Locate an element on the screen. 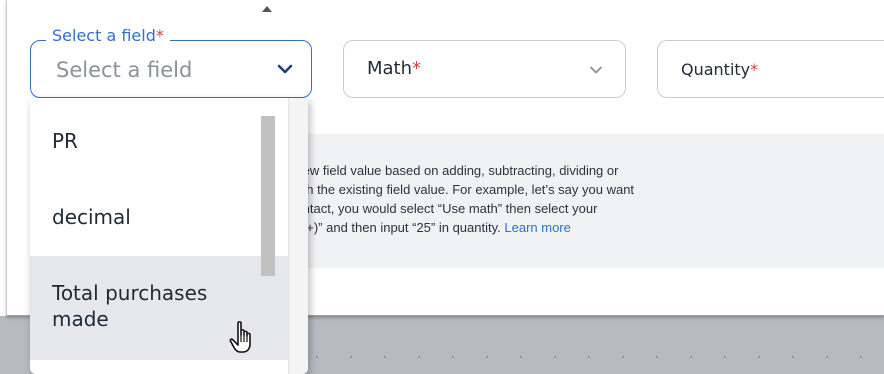  select-field-value: Select a field is located at coordinates (124, 70).